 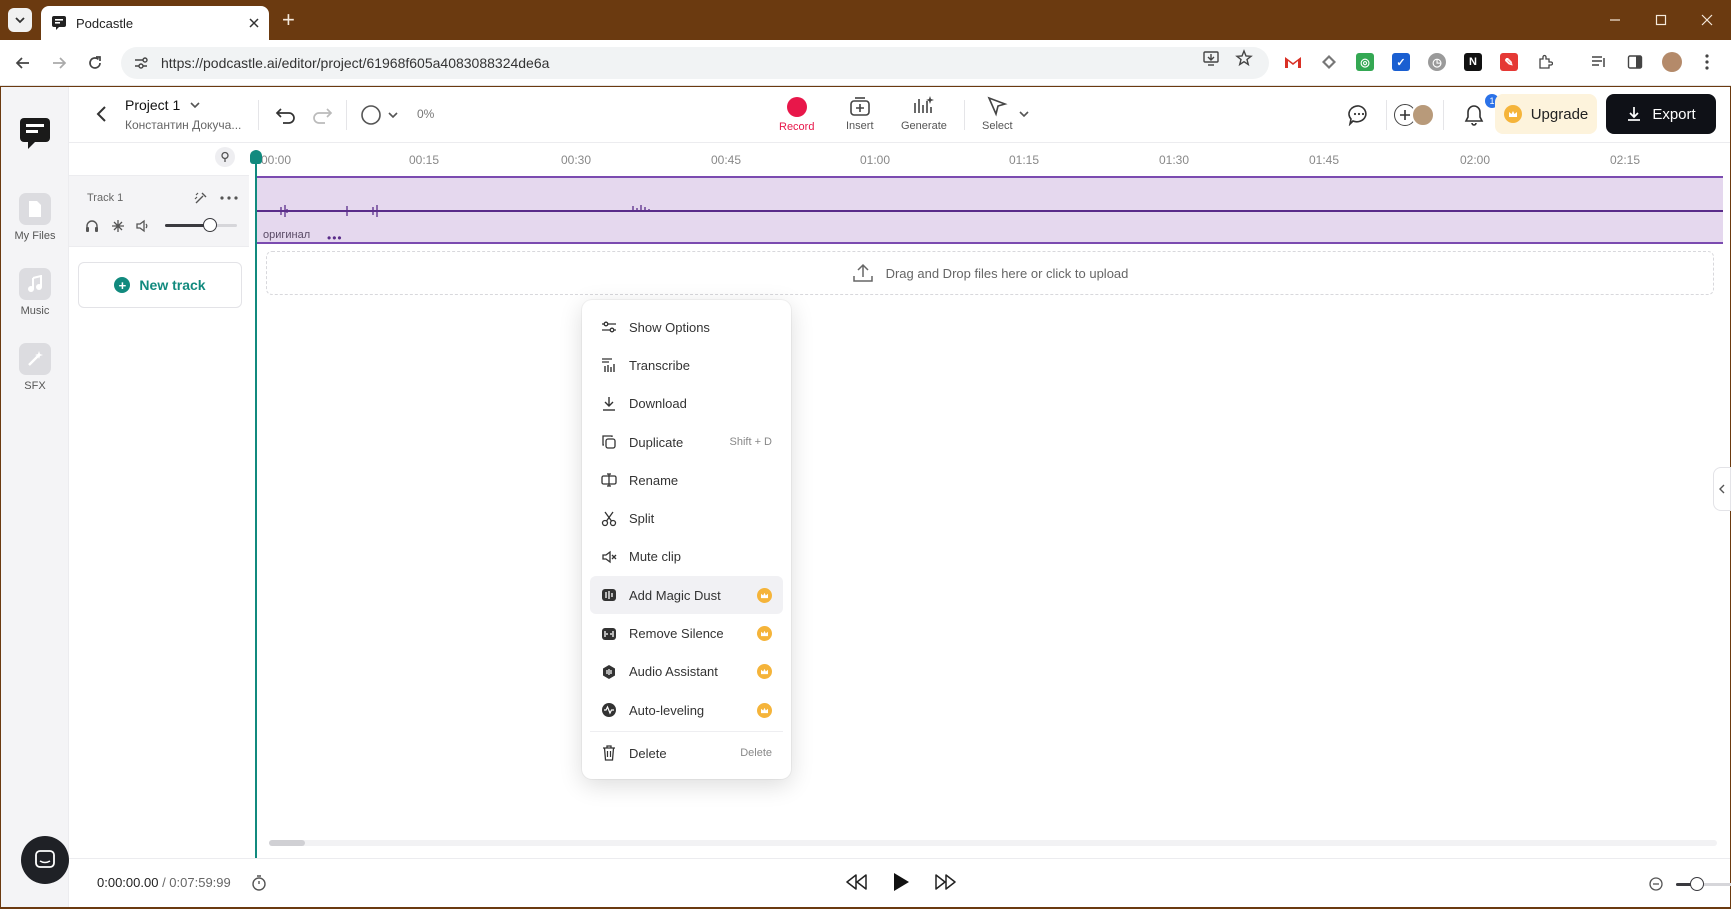 What do you see at coordinates (1599, 62) in the screenshot?
I see `reading-list-icon` at bounding box center [1599, 62].